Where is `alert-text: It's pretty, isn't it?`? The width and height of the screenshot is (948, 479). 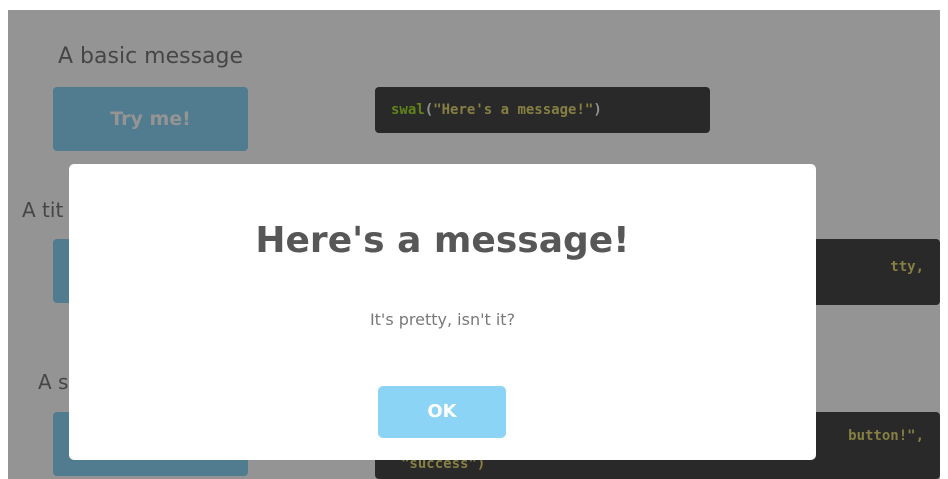 alert-text: It's pretty, isn't it? is located at coordinates (442, 319).